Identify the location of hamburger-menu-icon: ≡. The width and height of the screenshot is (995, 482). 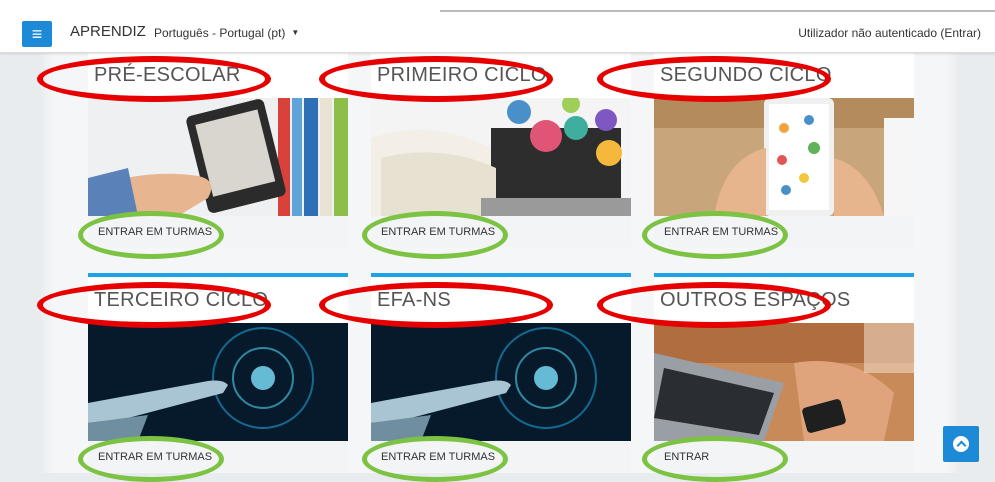
(37, 34).